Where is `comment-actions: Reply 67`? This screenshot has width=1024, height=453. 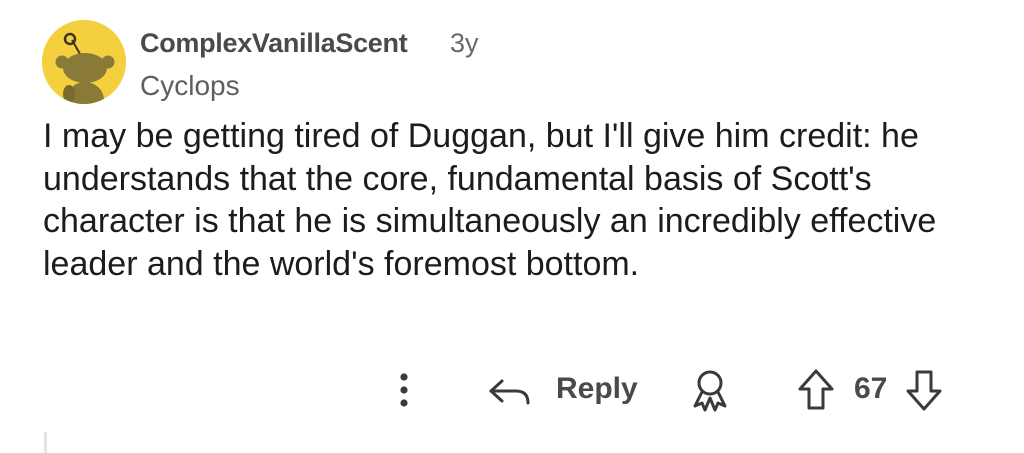 comment-actions: Reply 67 is located at coordinates (512, 390).